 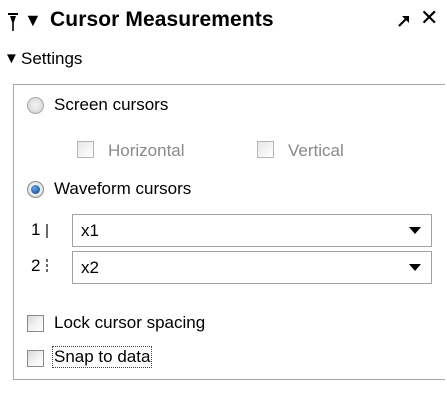 What do you see at coordinates (35, 105) in the screenshot?
I see `screen-cursors-radio` at bounding box center [35, 105].